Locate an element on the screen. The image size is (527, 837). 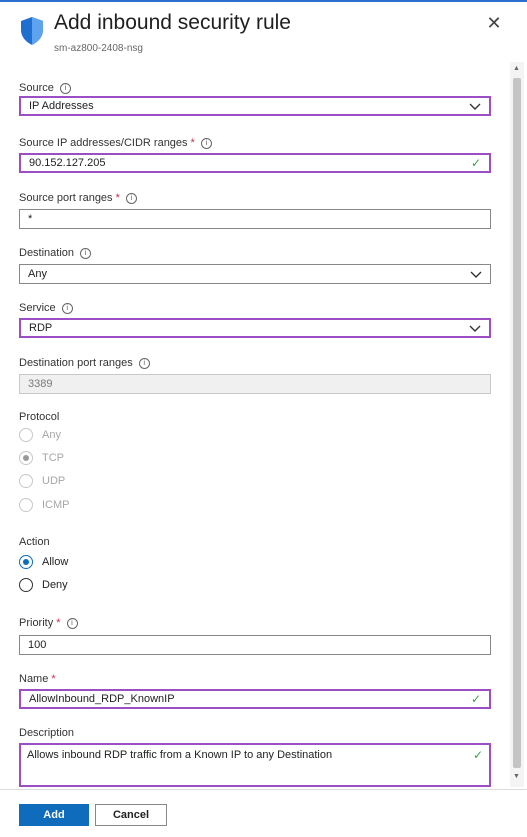
destination-port-input: 3389 is located at coordinates (255, 384).